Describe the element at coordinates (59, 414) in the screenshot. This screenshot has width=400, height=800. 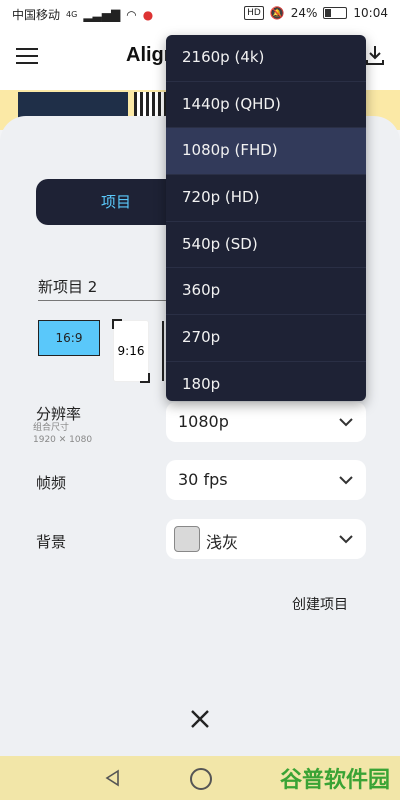
I see `resolution-label: 分辨率` at that location.